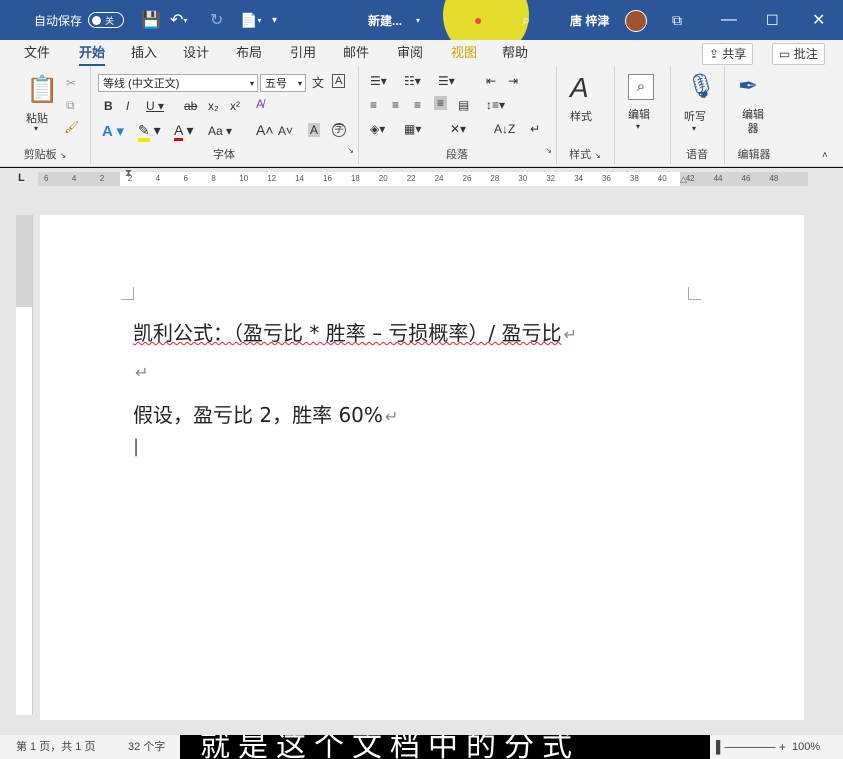 The image size is (843, 759). What do you see at coordinates (113, 131) in the screenshot?
I see `text-effects-icon: A ▾` at bounding box center [113, 131].